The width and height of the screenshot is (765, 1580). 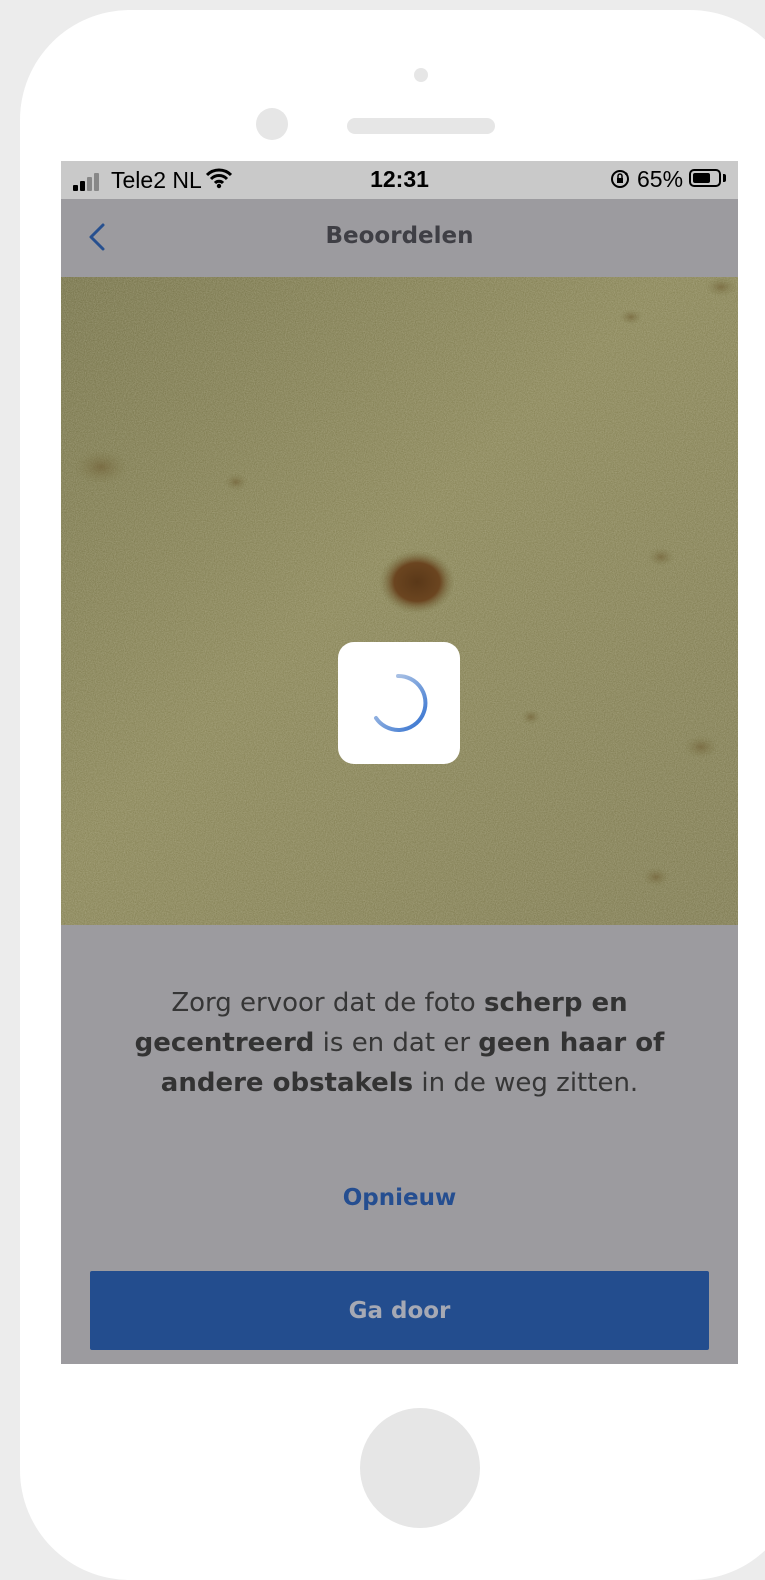 What do you see at coordinates (272, 124) in the screenshot?
I see `front-camera` at bounding box center [272, 124].